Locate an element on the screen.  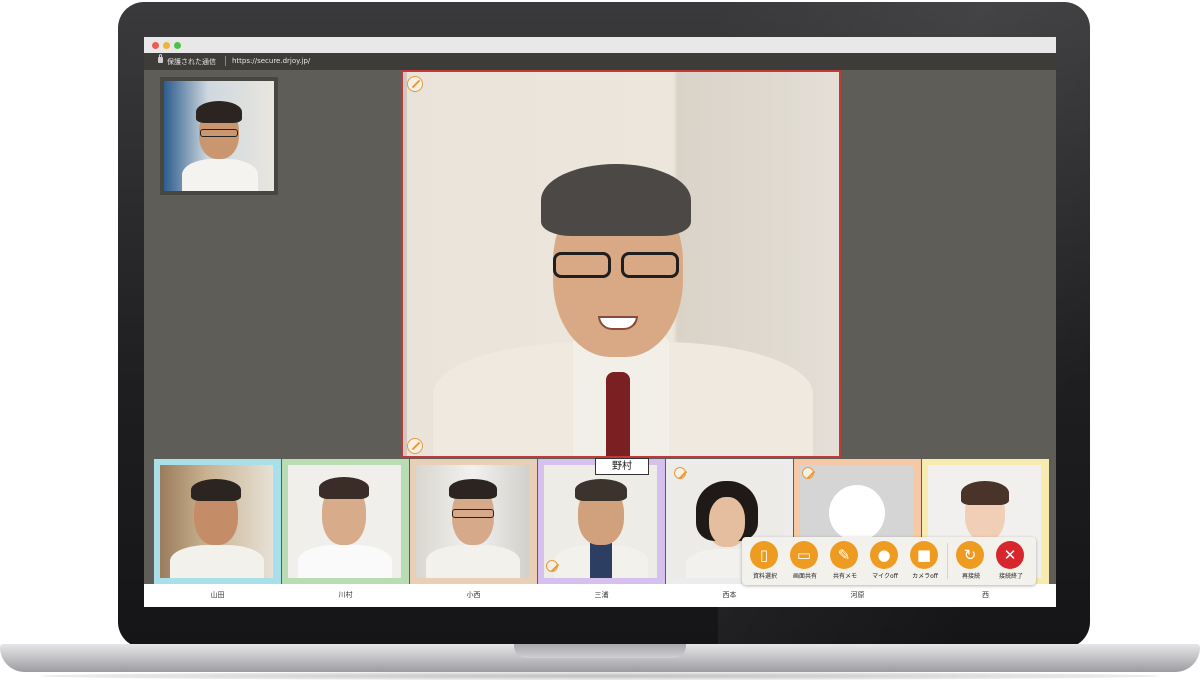
microphone-icon: ● is located at coordinates (884, 555).